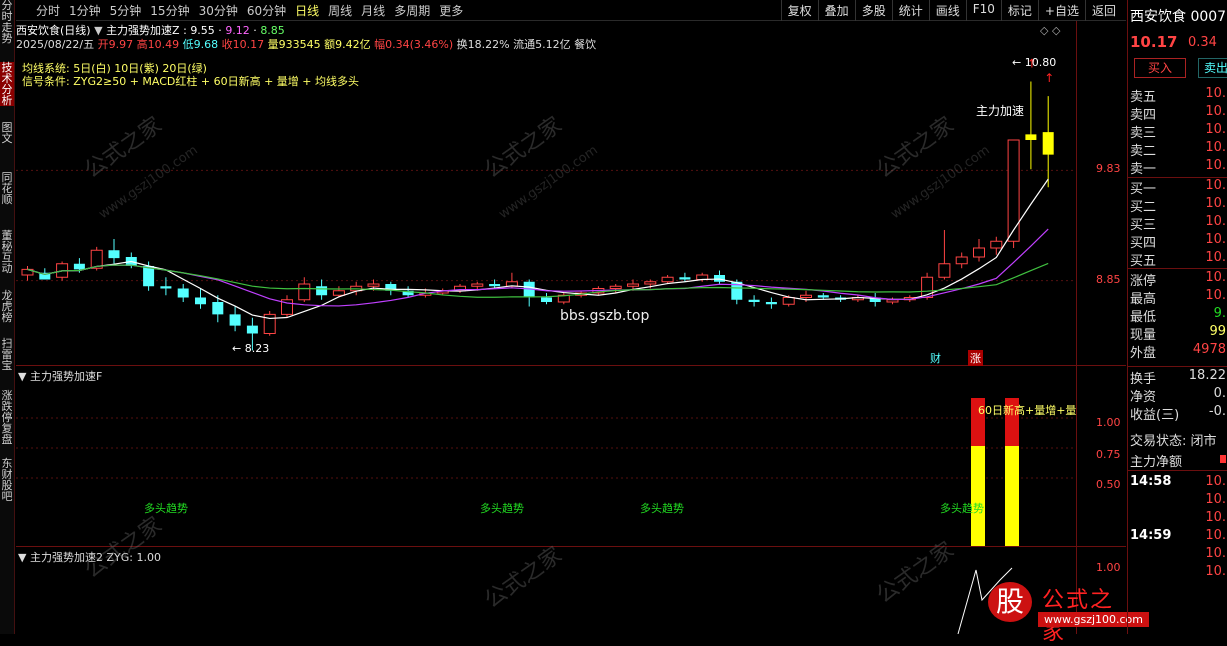 The width and height of the screenshot is (1227, 646). I want to click on sell-level-3-label: 卖二, so click(1143, 151).